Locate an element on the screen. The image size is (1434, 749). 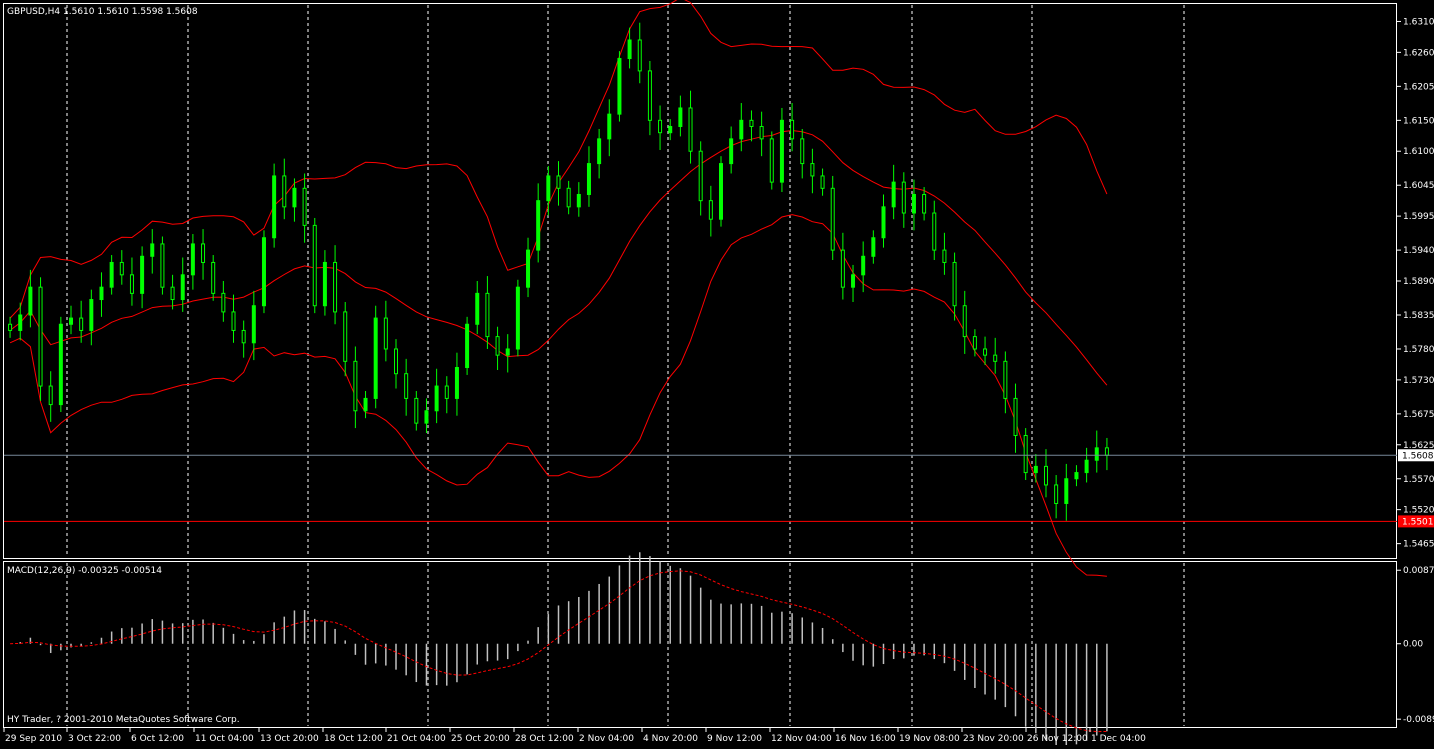
time-tick-label: 26 Nov 12:00 is located at coordinates (1057, 739).